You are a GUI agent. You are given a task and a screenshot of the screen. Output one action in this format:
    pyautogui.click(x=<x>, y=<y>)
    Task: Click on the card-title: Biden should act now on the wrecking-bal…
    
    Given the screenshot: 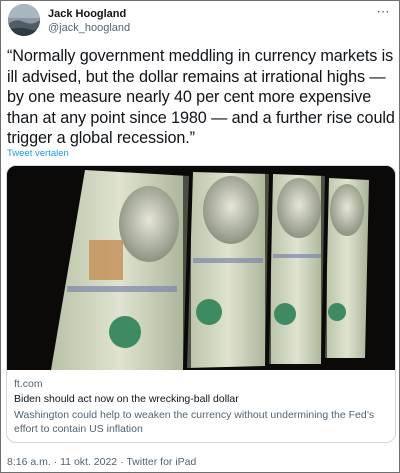 What is the action you would take?
    pyautogui.click(x=201, y=399)
    